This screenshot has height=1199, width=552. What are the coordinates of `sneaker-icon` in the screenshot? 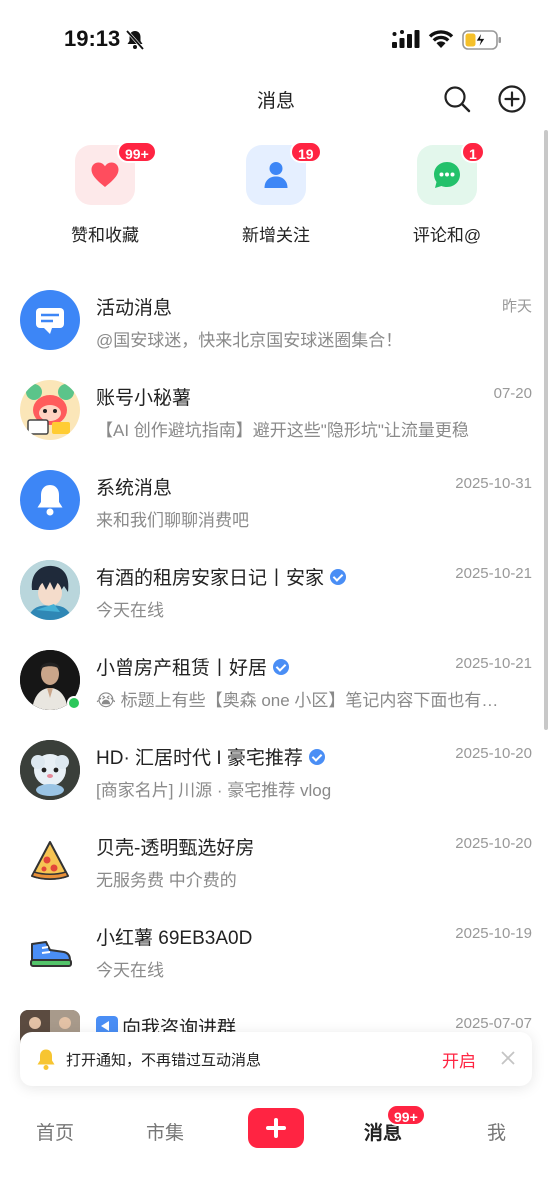 It's located at (51, 954).